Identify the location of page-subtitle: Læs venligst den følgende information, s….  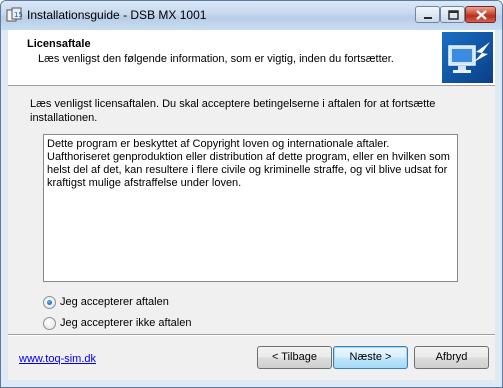
(216, 59).